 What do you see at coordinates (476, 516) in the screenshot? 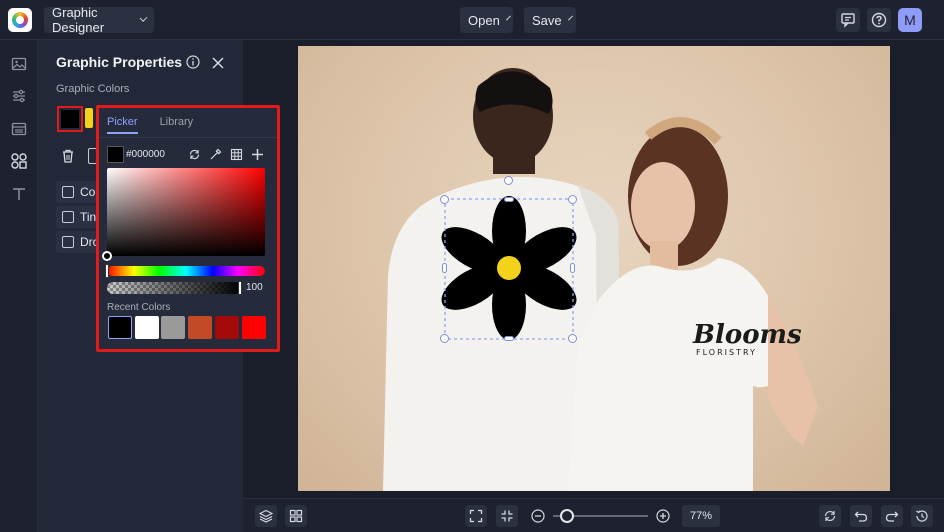
I see `fit-screen-icon` at bounding box center [476, 516].